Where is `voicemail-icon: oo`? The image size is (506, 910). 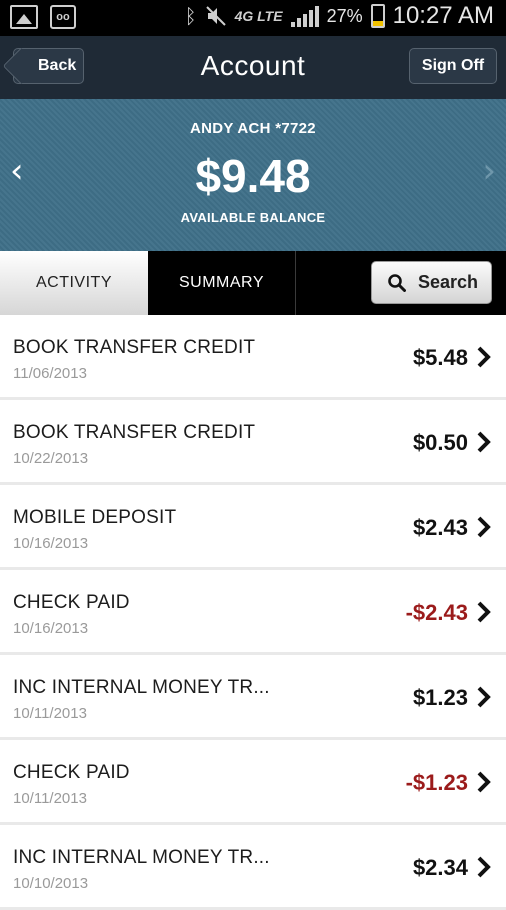
voicemail-icon: oo is located at coordinates (63, 17).